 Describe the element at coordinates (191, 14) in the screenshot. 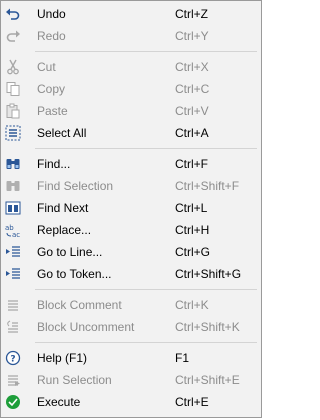

I see `menu-item-shortcut: Ctrl+Z` at that location.